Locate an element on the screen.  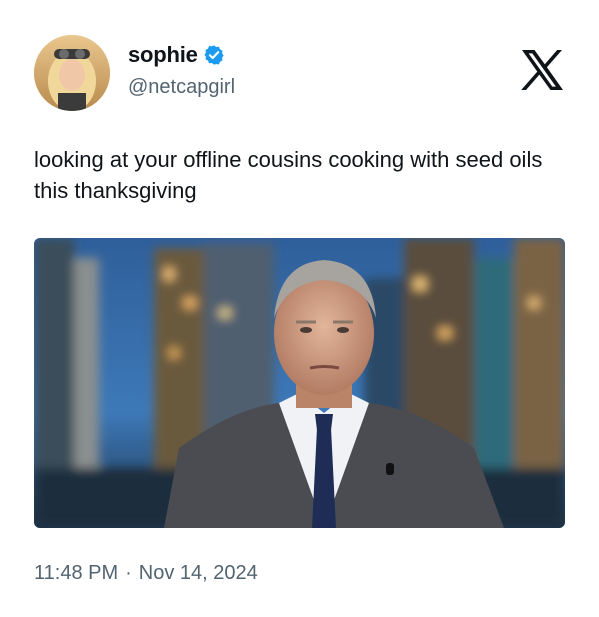
tweet-date: Nov 14, 2024 is located at coordinates (198, 573).